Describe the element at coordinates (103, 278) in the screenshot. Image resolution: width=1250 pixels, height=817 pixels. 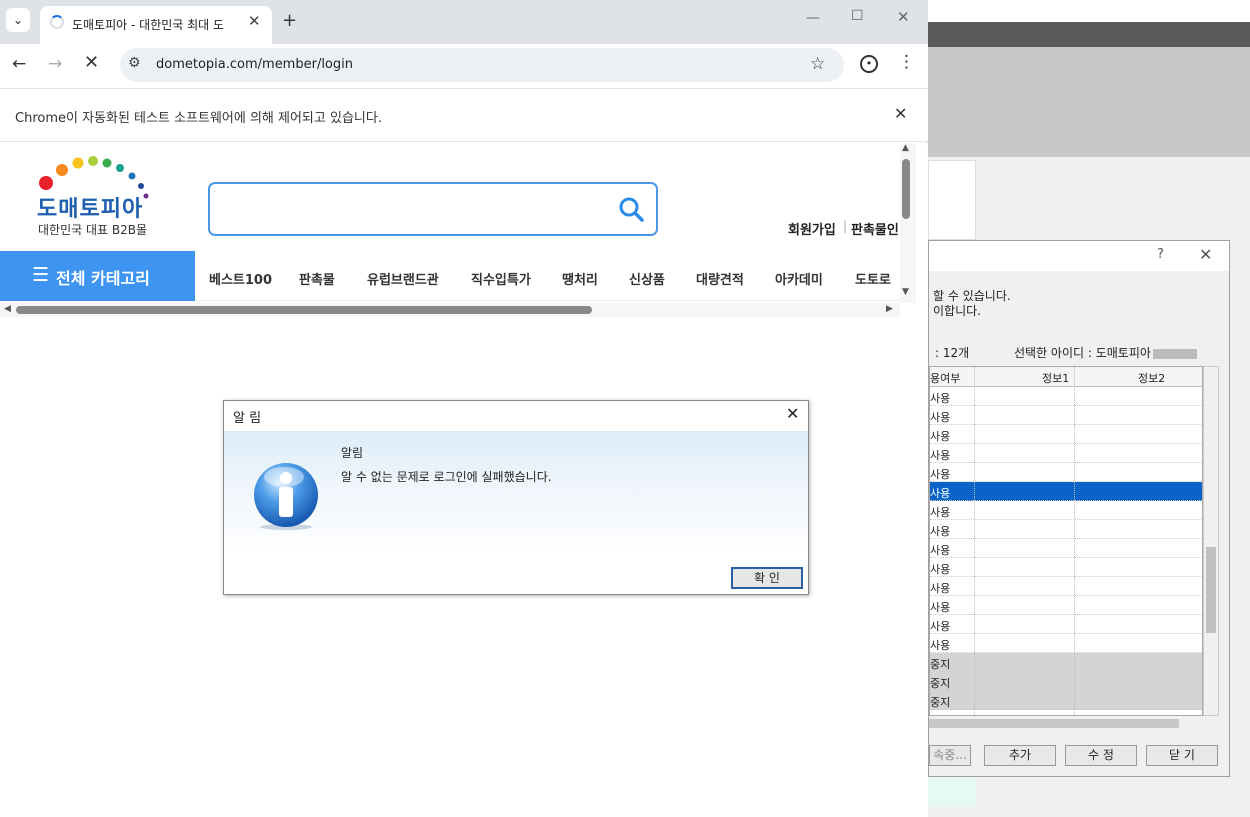
I see `all-categories-label: 전체 카테고리` at that location.